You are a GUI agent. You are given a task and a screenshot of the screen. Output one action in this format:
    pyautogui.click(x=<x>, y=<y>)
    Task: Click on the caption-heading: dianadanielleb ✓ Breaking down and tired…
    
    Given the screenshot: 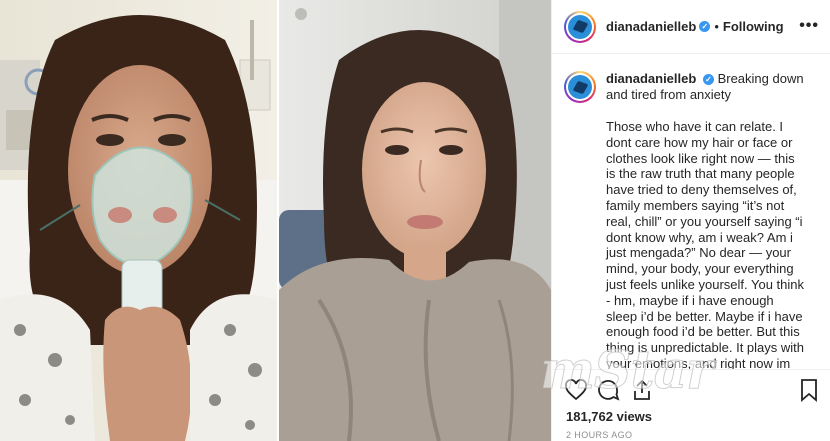 What is the action you would take?
    pyautogui.click(x=706, y=87)
    